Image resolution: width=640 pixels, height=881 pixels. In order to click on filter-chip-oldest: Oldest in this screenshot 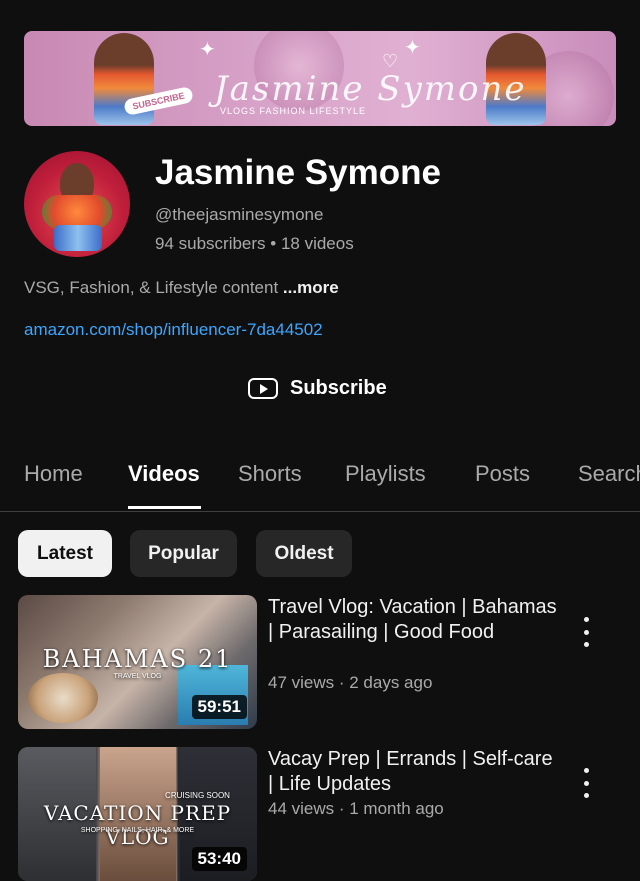, I will do `click(304, 553)`.